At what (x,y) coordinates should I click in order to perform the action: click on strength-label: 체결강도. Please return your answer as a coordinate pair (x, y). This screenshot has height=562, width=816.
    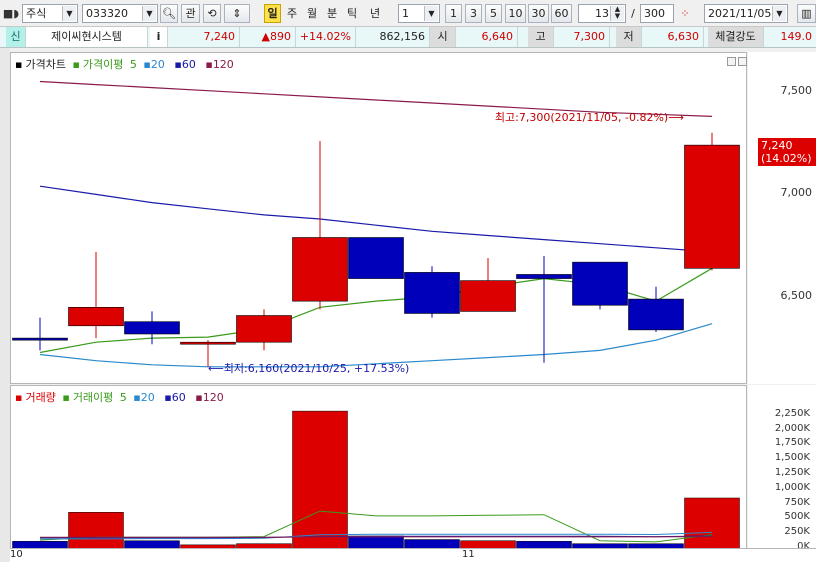
    Looking at the image, I should click on (736, 37).